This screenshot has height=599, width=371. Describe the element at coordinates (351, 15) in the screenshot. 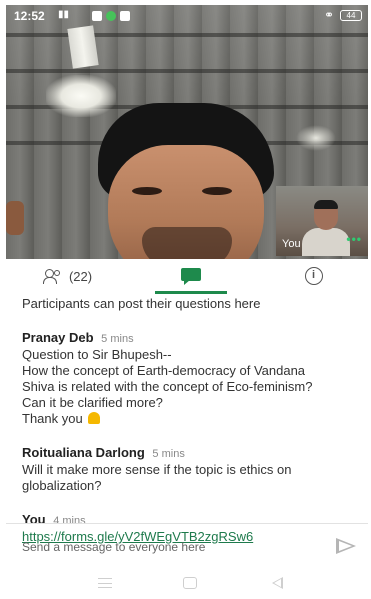

I see `battery-indicator: 44` at that location.